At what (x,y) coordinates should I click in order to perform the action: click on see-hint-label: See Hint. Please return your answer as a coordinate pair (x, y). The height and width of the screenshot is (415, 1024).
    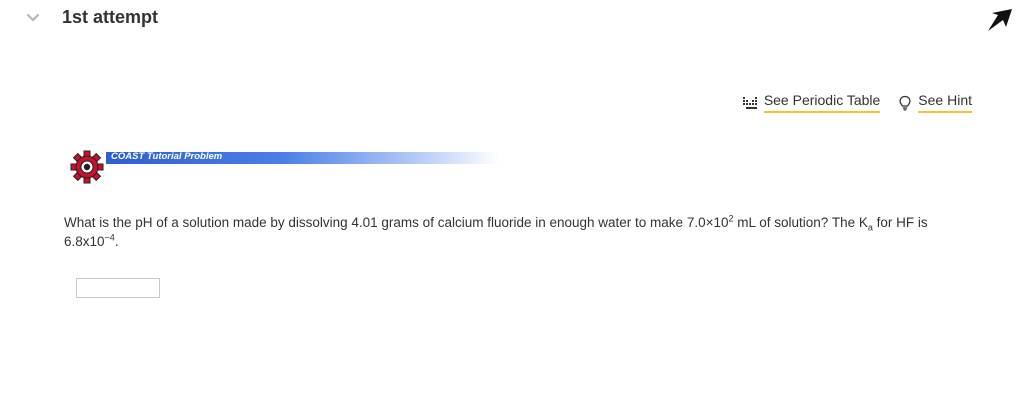
    Looking at the image, I should click on (945, 102).